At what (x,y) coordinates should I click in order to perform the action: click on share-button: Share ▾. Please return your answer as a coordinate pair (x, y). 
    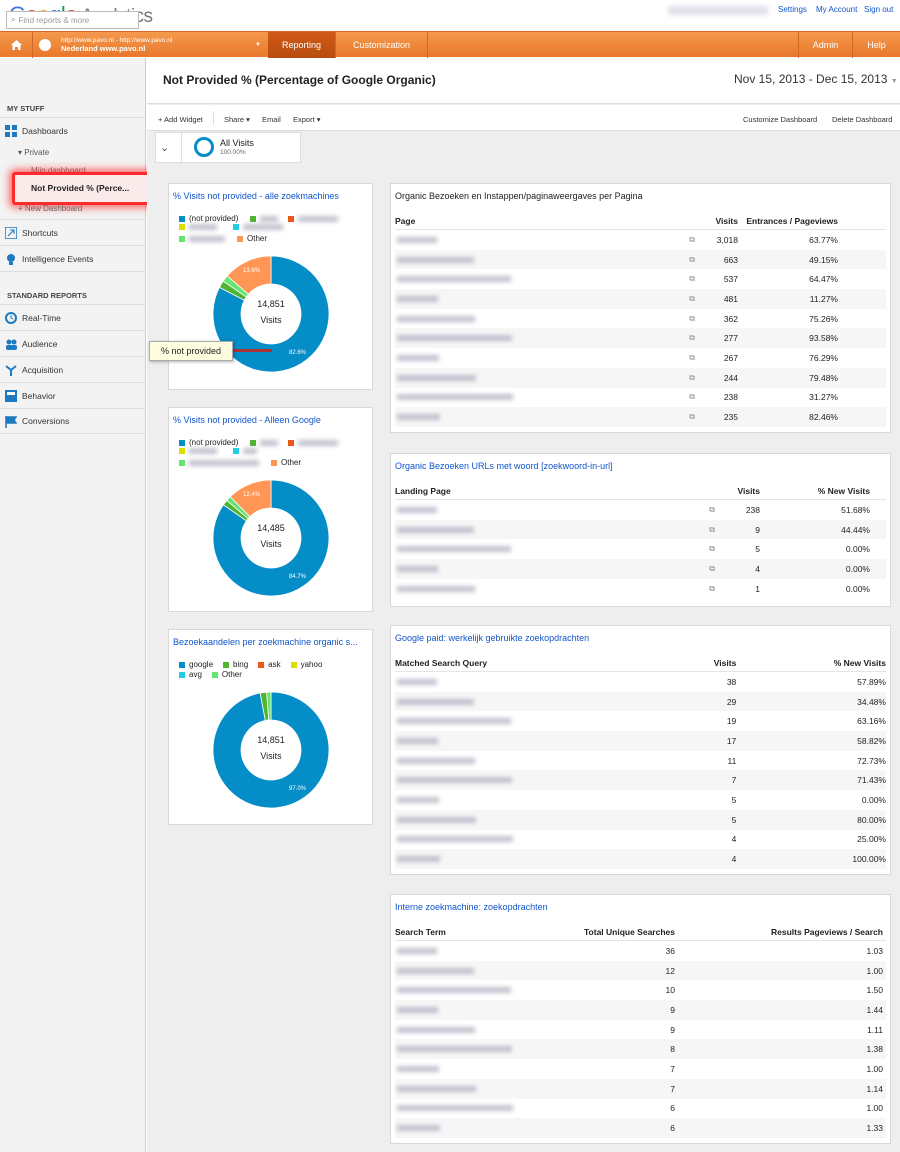
    Looking at the image, I should click on (237, 119).